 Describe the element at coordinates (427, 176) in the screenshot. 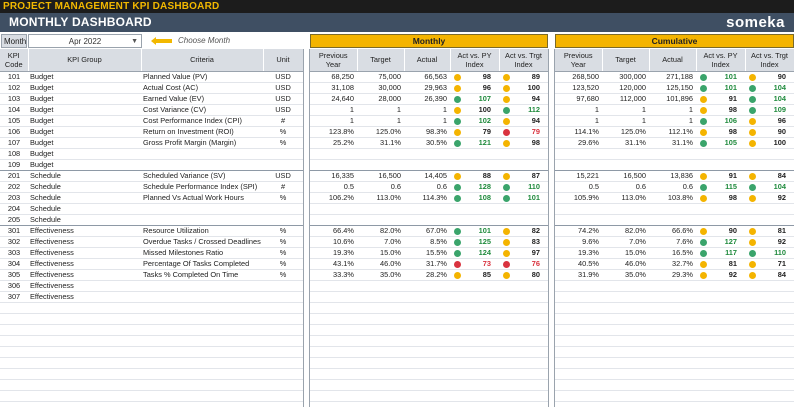

I see `value-cell: 14,405` at that location.